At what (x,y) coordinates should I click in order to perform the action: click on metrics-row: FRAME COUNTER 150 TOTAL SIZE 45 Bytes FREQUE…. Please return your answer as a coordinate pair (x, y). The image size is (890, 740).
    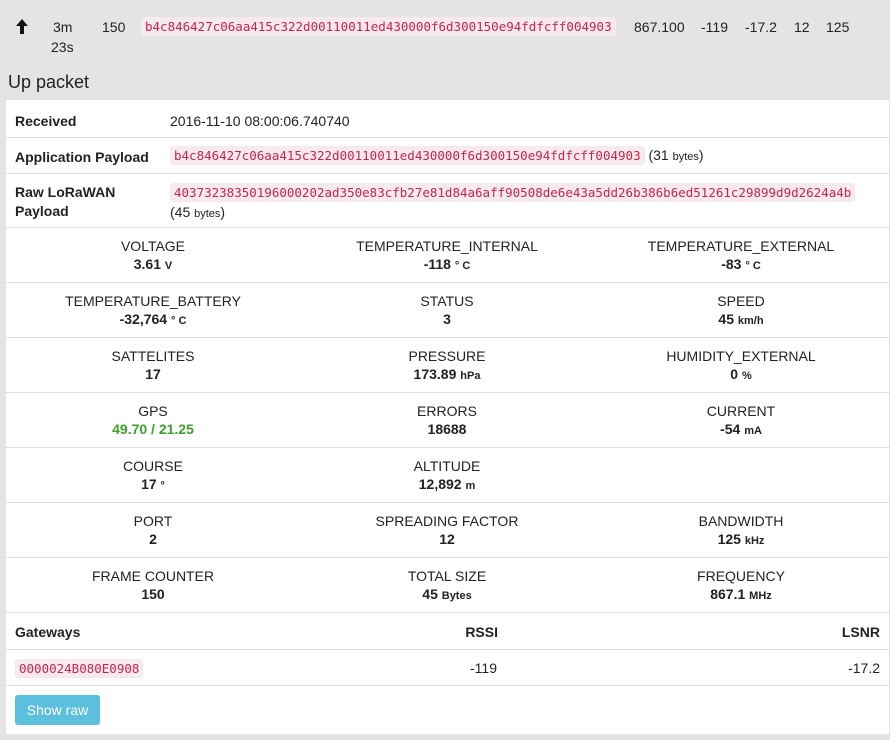
    Looking at the image, I should click on (447, 585).